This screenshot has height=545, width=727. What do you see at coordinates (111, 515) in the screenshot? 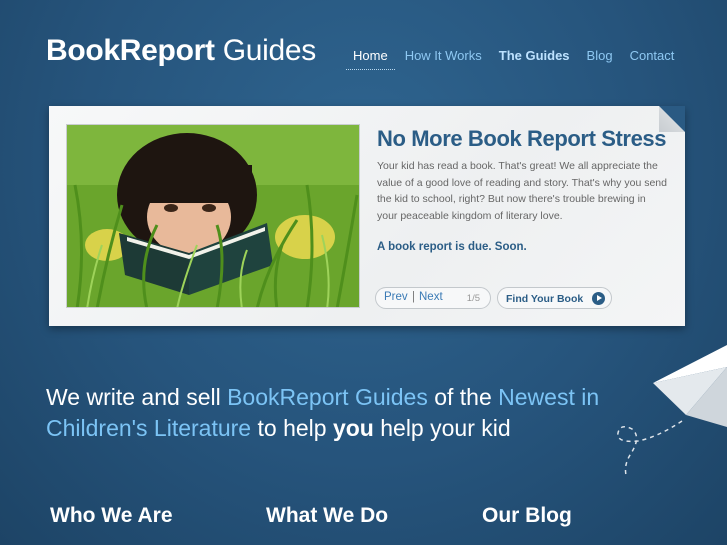
I see `who-we-are-heading: Who We Are` at bounding box center [111, 515].